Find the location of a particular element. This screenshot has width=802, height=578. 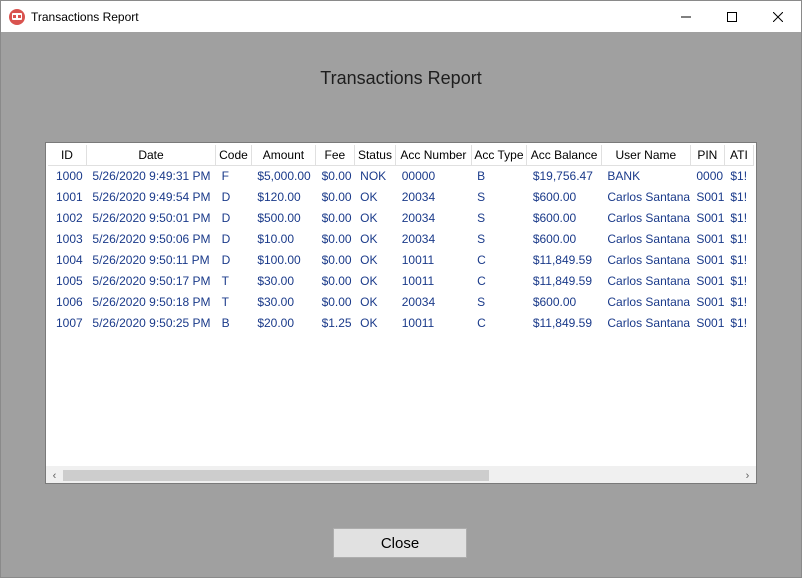

cell-amount: $500.00 is located at coordinates (279, 217).